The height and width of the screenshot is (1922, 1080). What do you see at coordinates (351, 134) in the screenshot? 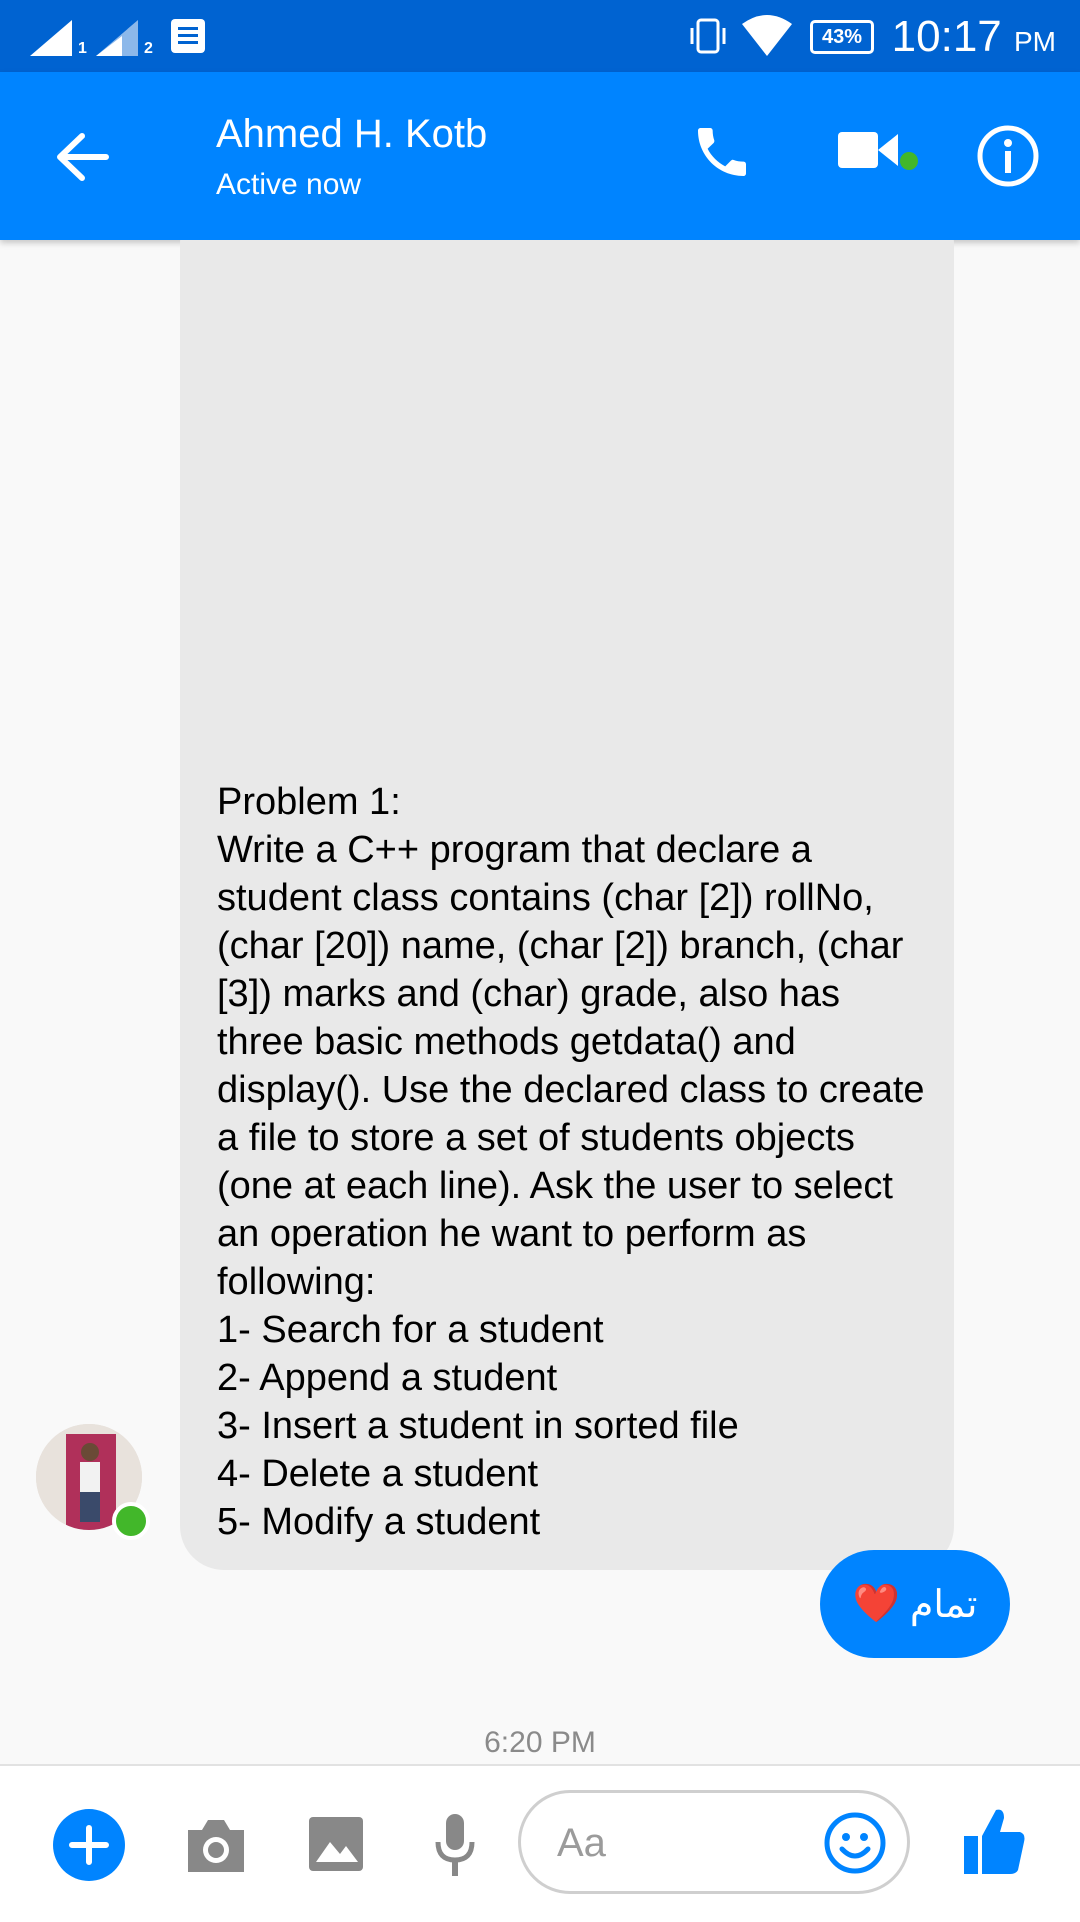
I see `contact-name: Ahmed H. Kotb` at bounding box center [351, 134].